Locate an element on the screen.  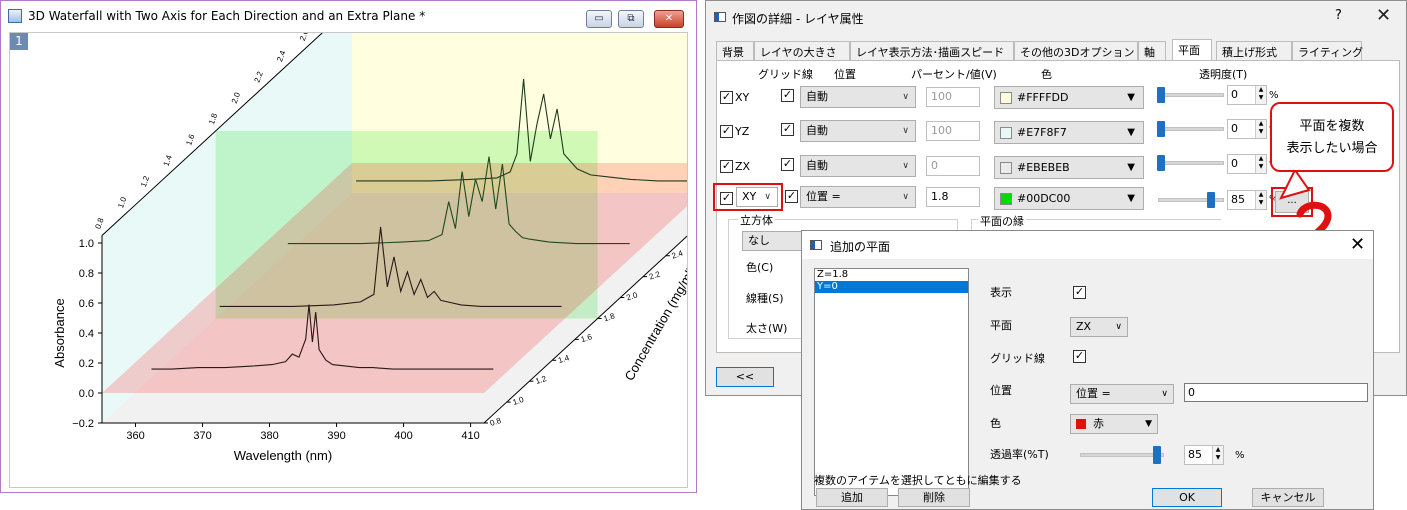
help-button: ? is located at coordinates (1338, 15).